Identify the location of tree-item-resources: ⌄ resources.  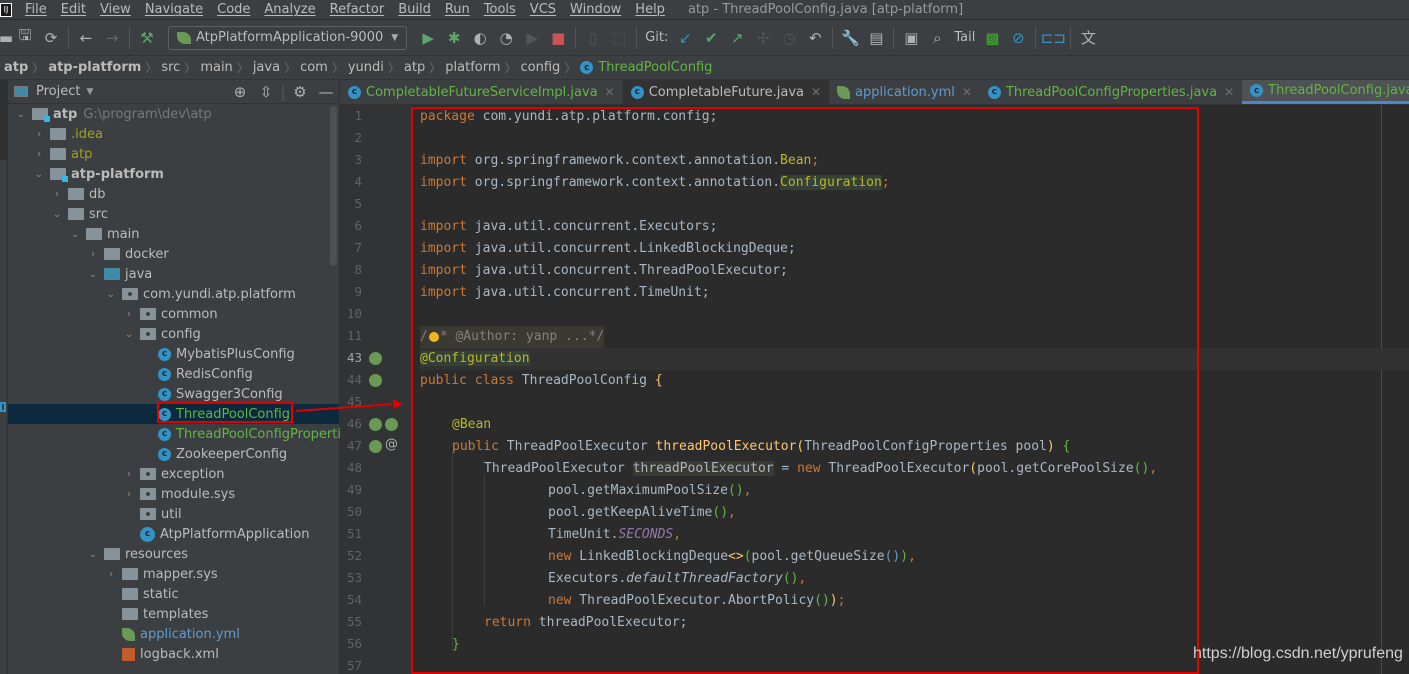
(173, 554).